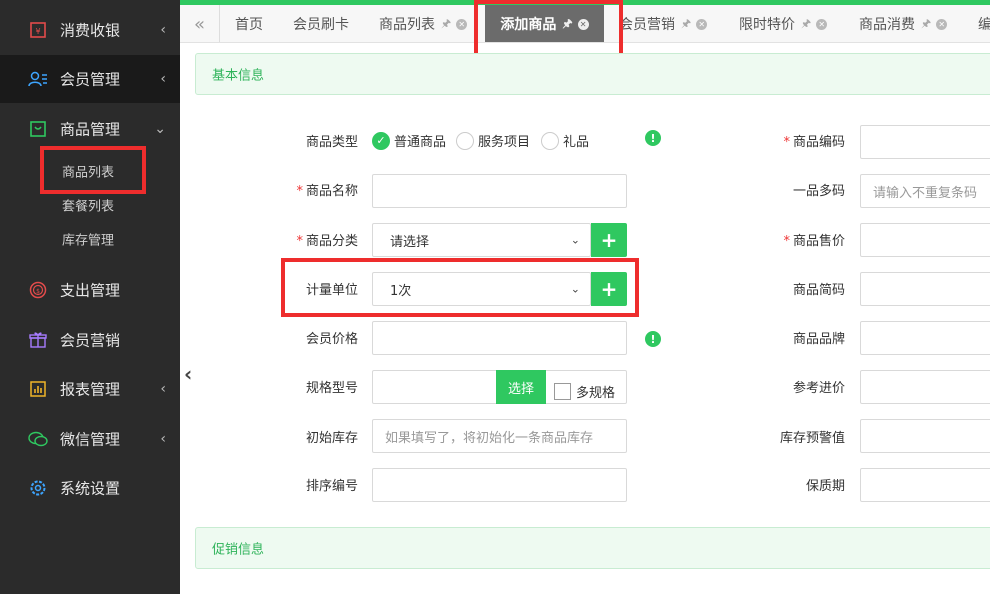 This screenshot has height=594, width=990. Describe the element at coordinates (925, 338) in the screenshot. I see `brand-input` at that location.